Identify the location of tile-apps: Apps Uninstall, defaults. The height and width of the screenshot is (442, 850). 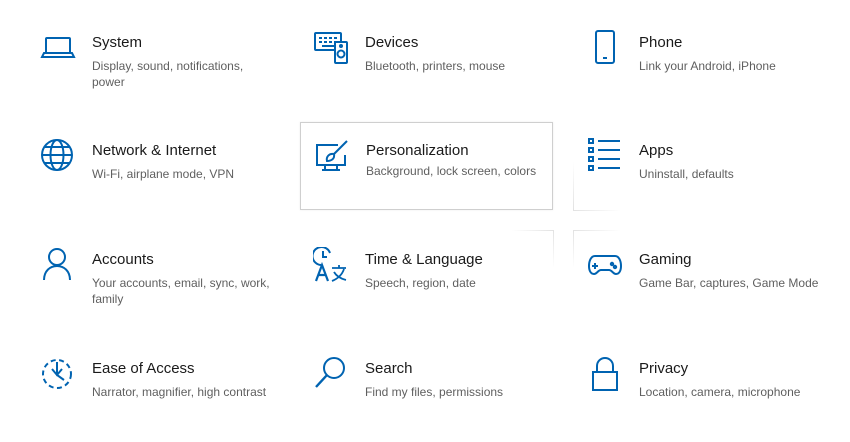
(714, 180).